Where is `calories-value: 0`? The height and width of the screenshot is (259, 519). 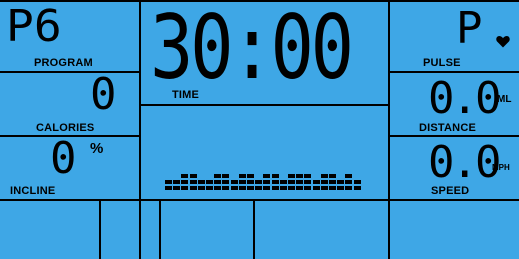 calories-value: 0 is located at coordinates (103, 94).